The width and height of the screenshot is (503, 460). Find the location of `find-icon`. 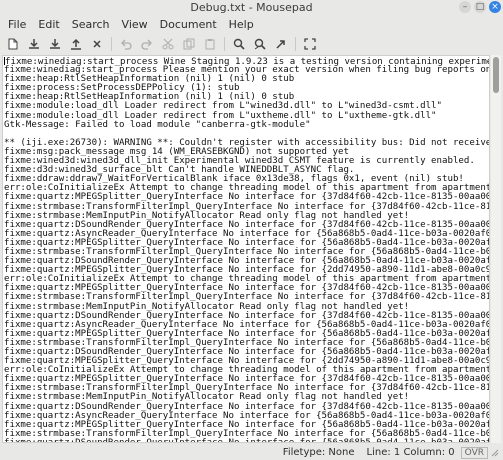

find-icon is located at coordinates (239, 44).